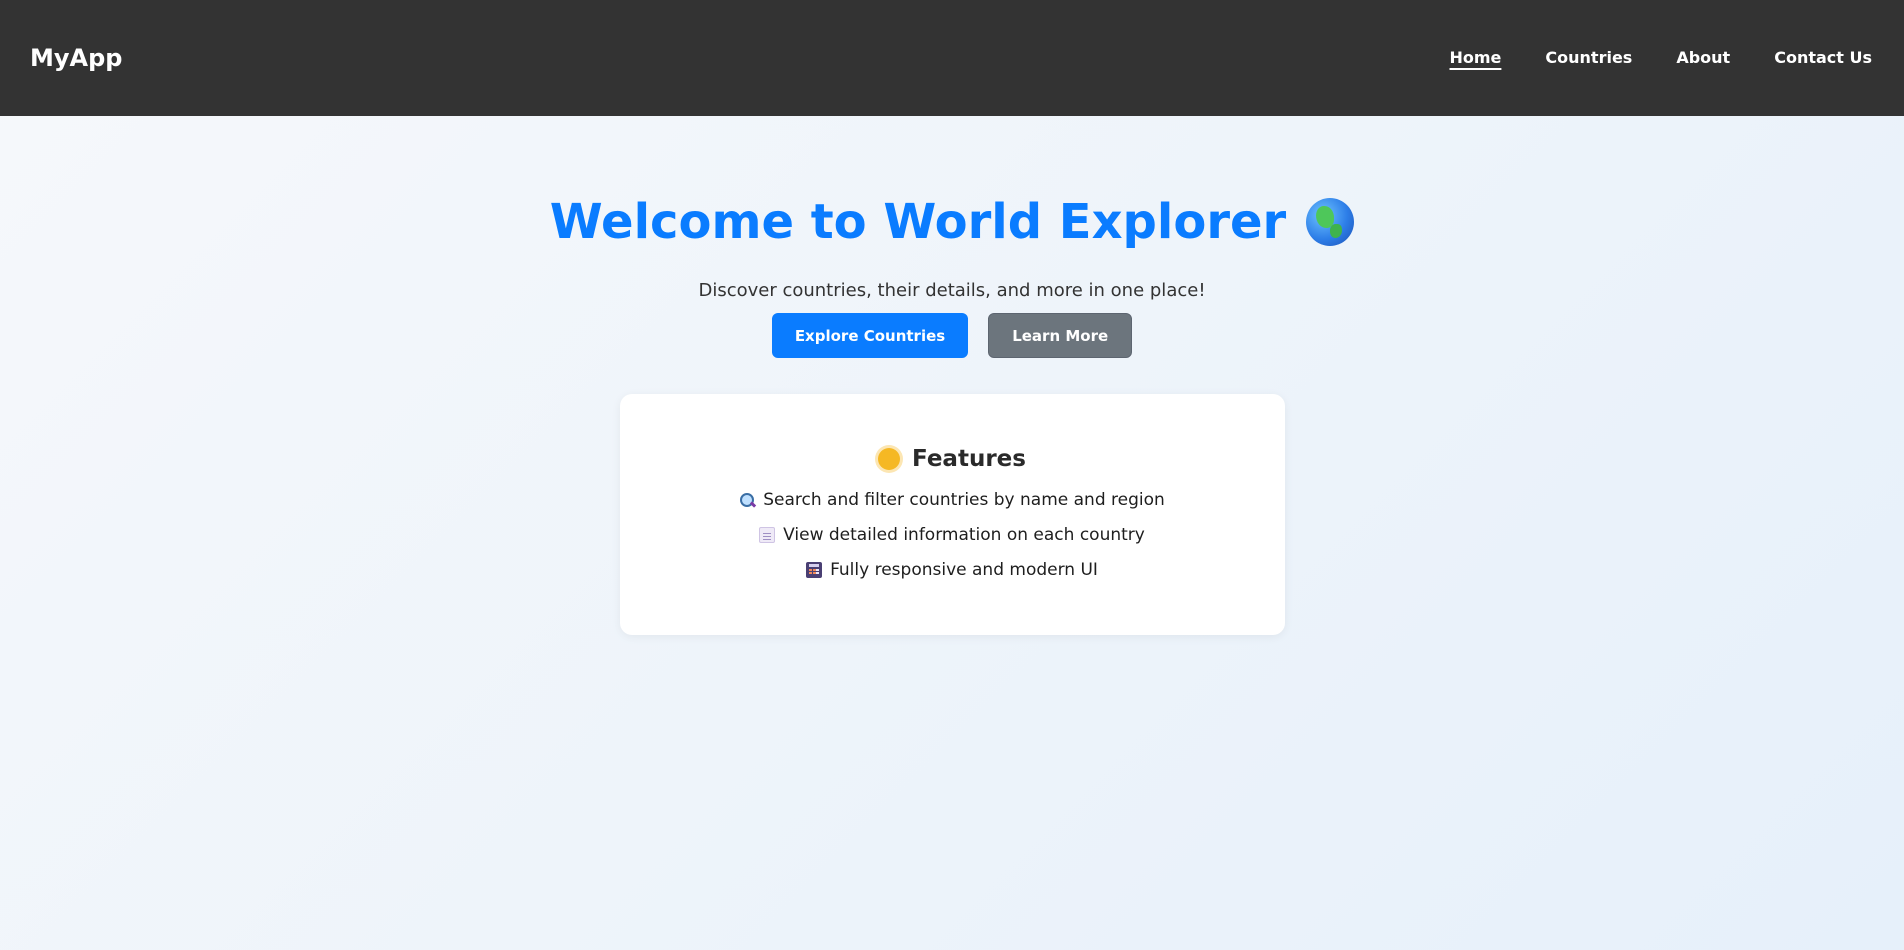 Image resolution: width=1904 pixels, height=950 pixels. Describe the element at coordinates (1823, 58) in the screenshot. I see `nav-link-contact-us: Contact Us` at that location.